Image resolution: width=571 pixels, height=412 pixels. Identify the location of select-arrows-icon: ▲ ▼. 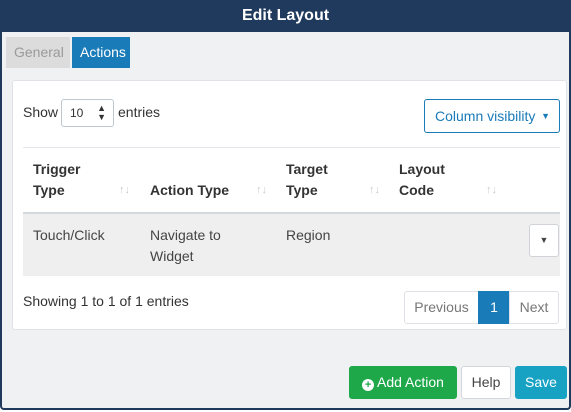
(101, 112).